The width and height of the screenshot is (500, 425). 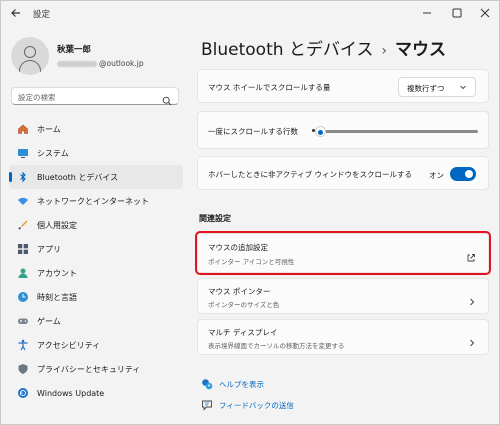 What do you see at coordinates (23, 153) in the screenshot?
I see `system-icon` at bounding box center [23, 153].